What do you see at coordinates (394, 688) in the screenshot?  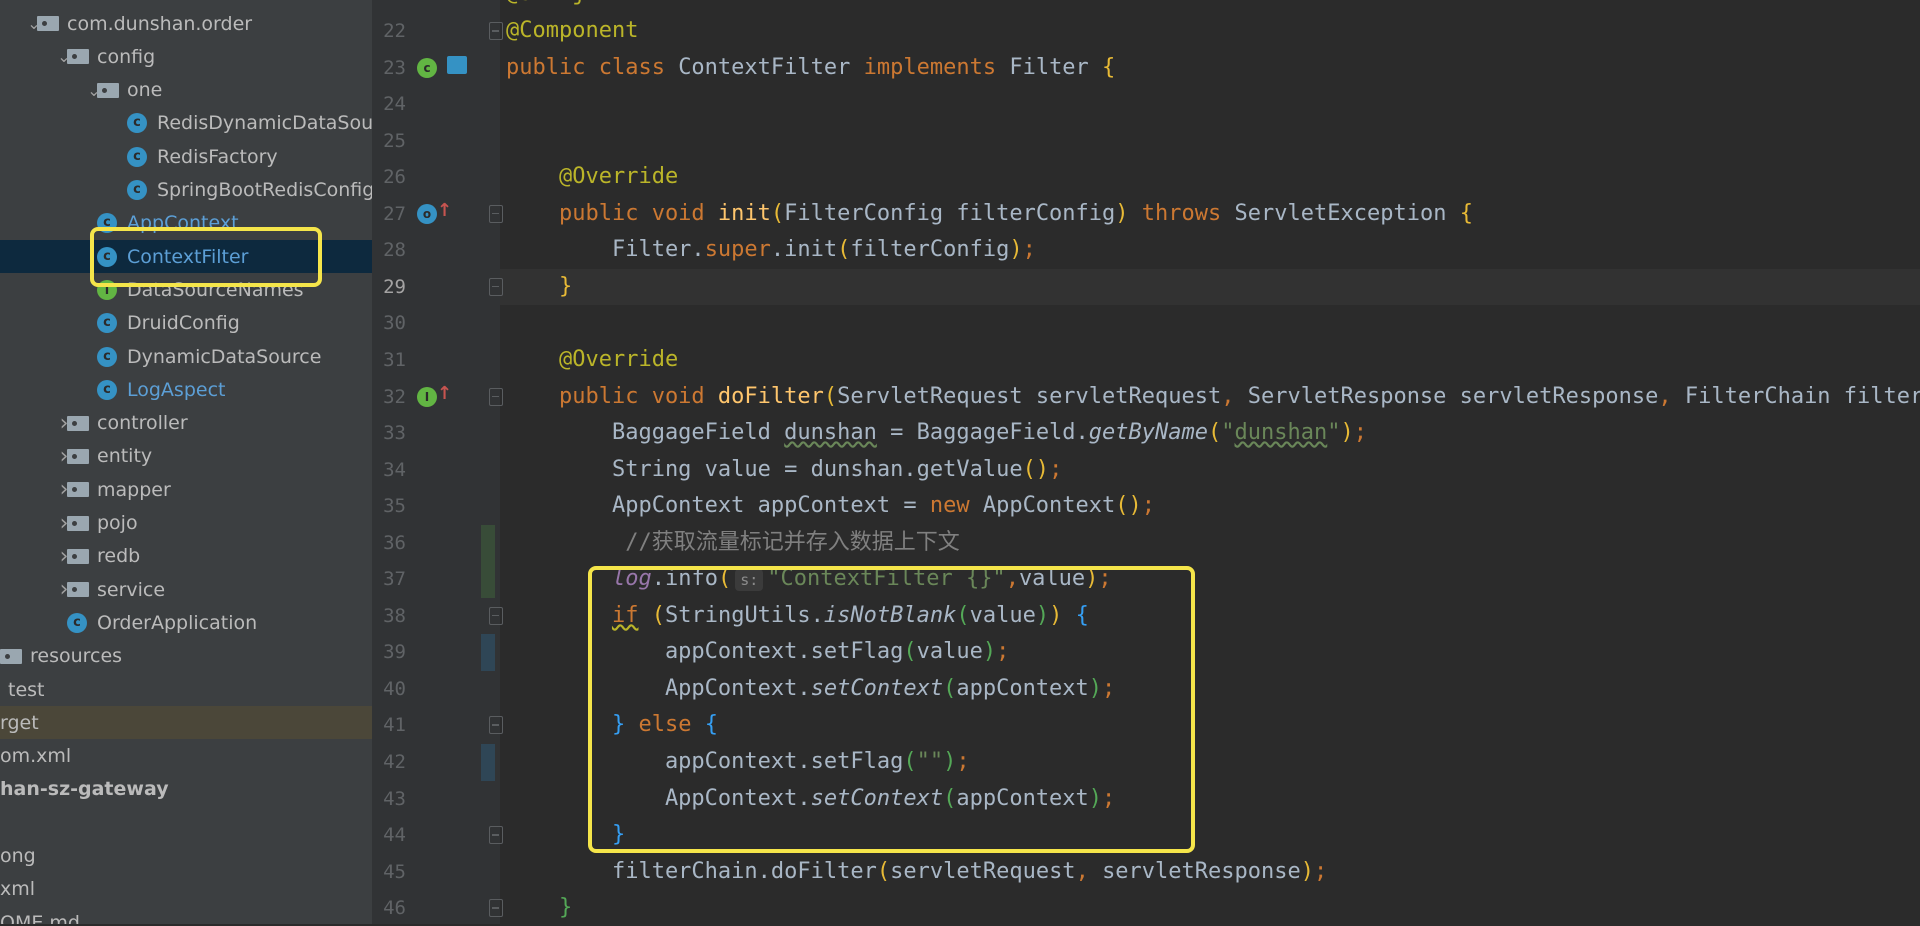 I see `line-number: 40` at bounding box center [394, 688].